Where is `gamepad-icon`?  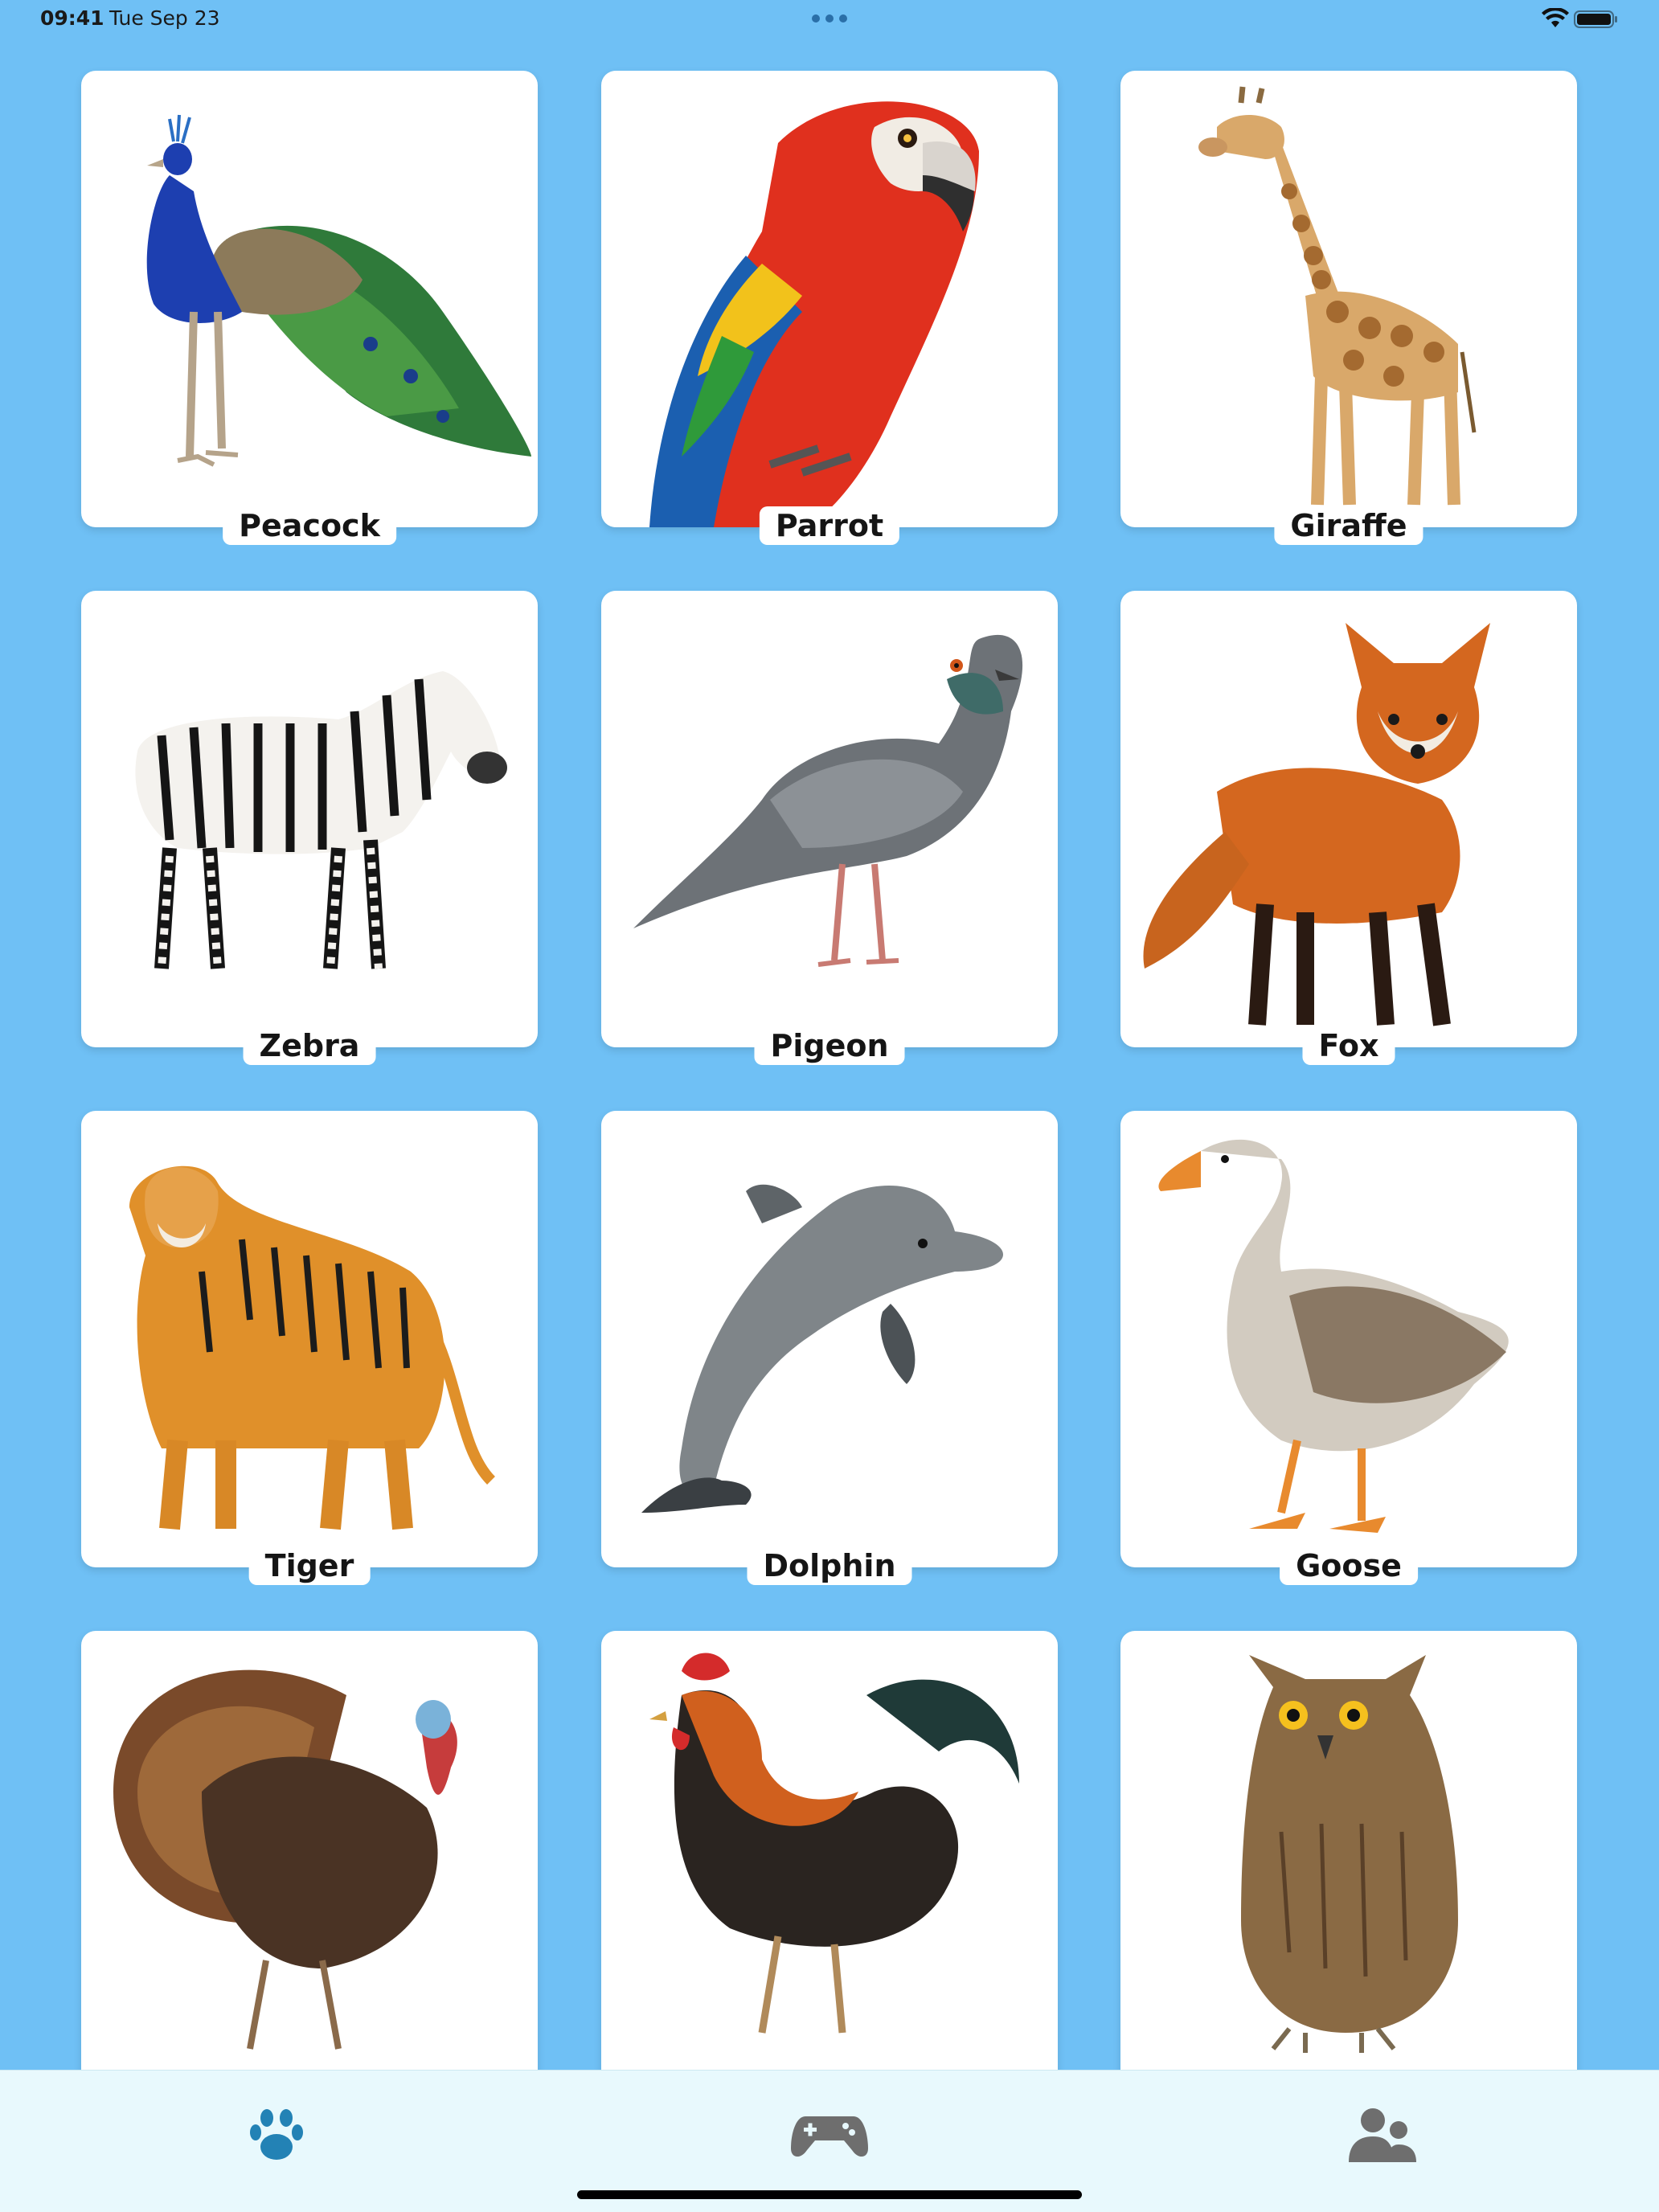 gamepad-icon is located at coordinates (829, 2136).